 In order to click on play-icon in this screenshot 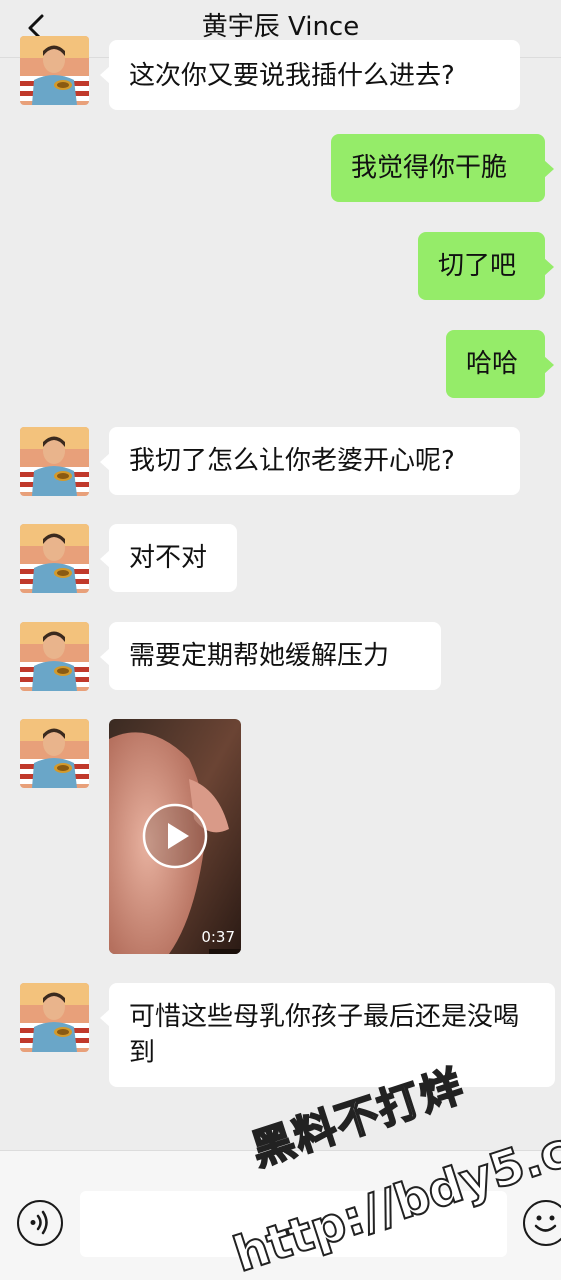, I will do `click(175, 836)`.